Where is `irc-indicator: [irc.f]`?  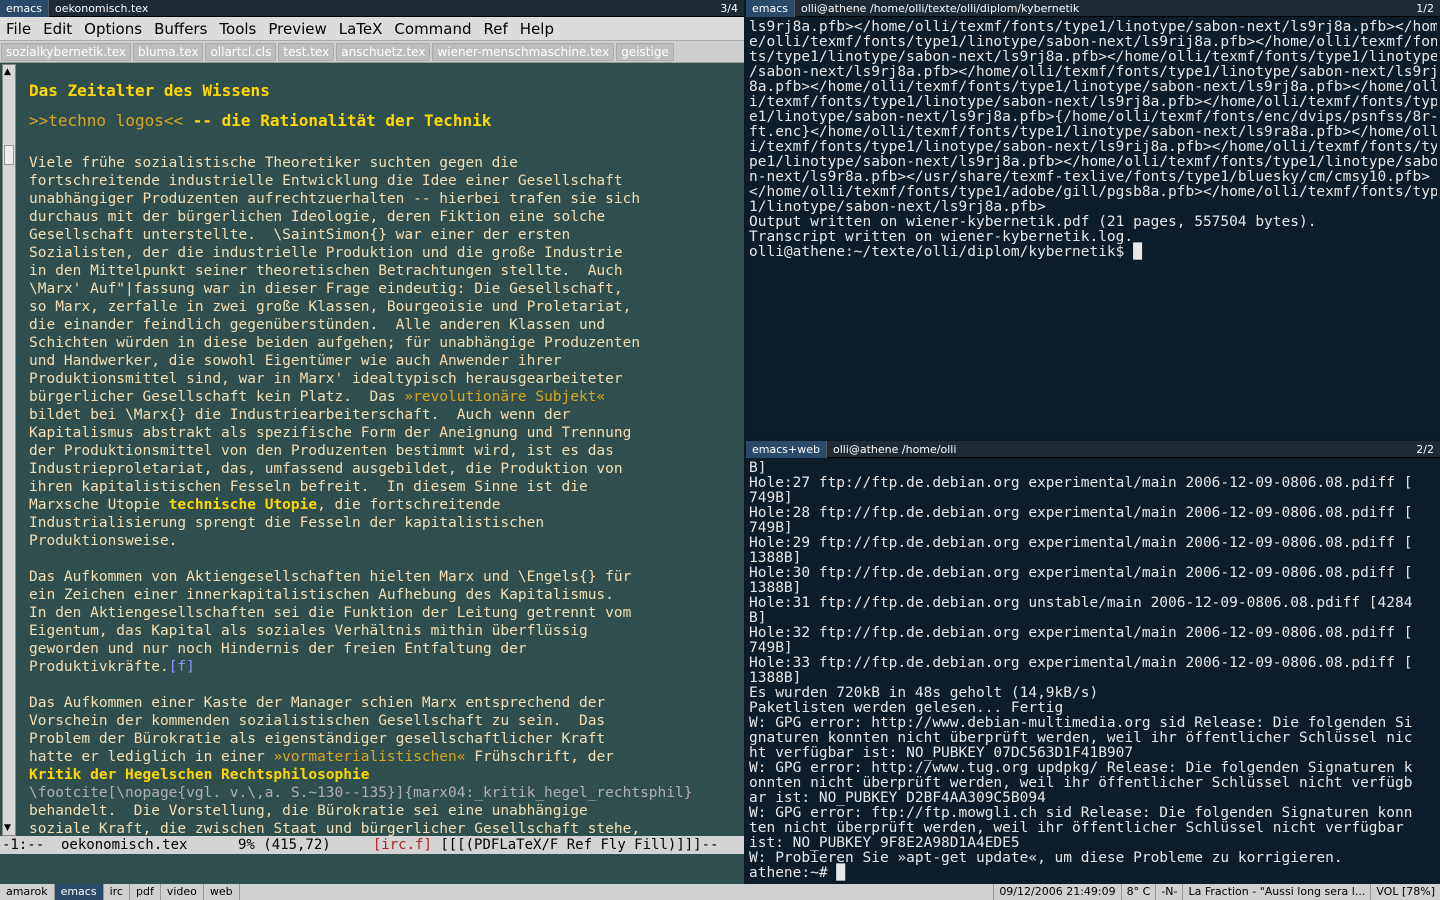
irc-indicator: [irc.f] is located at coordinates (402, 845).